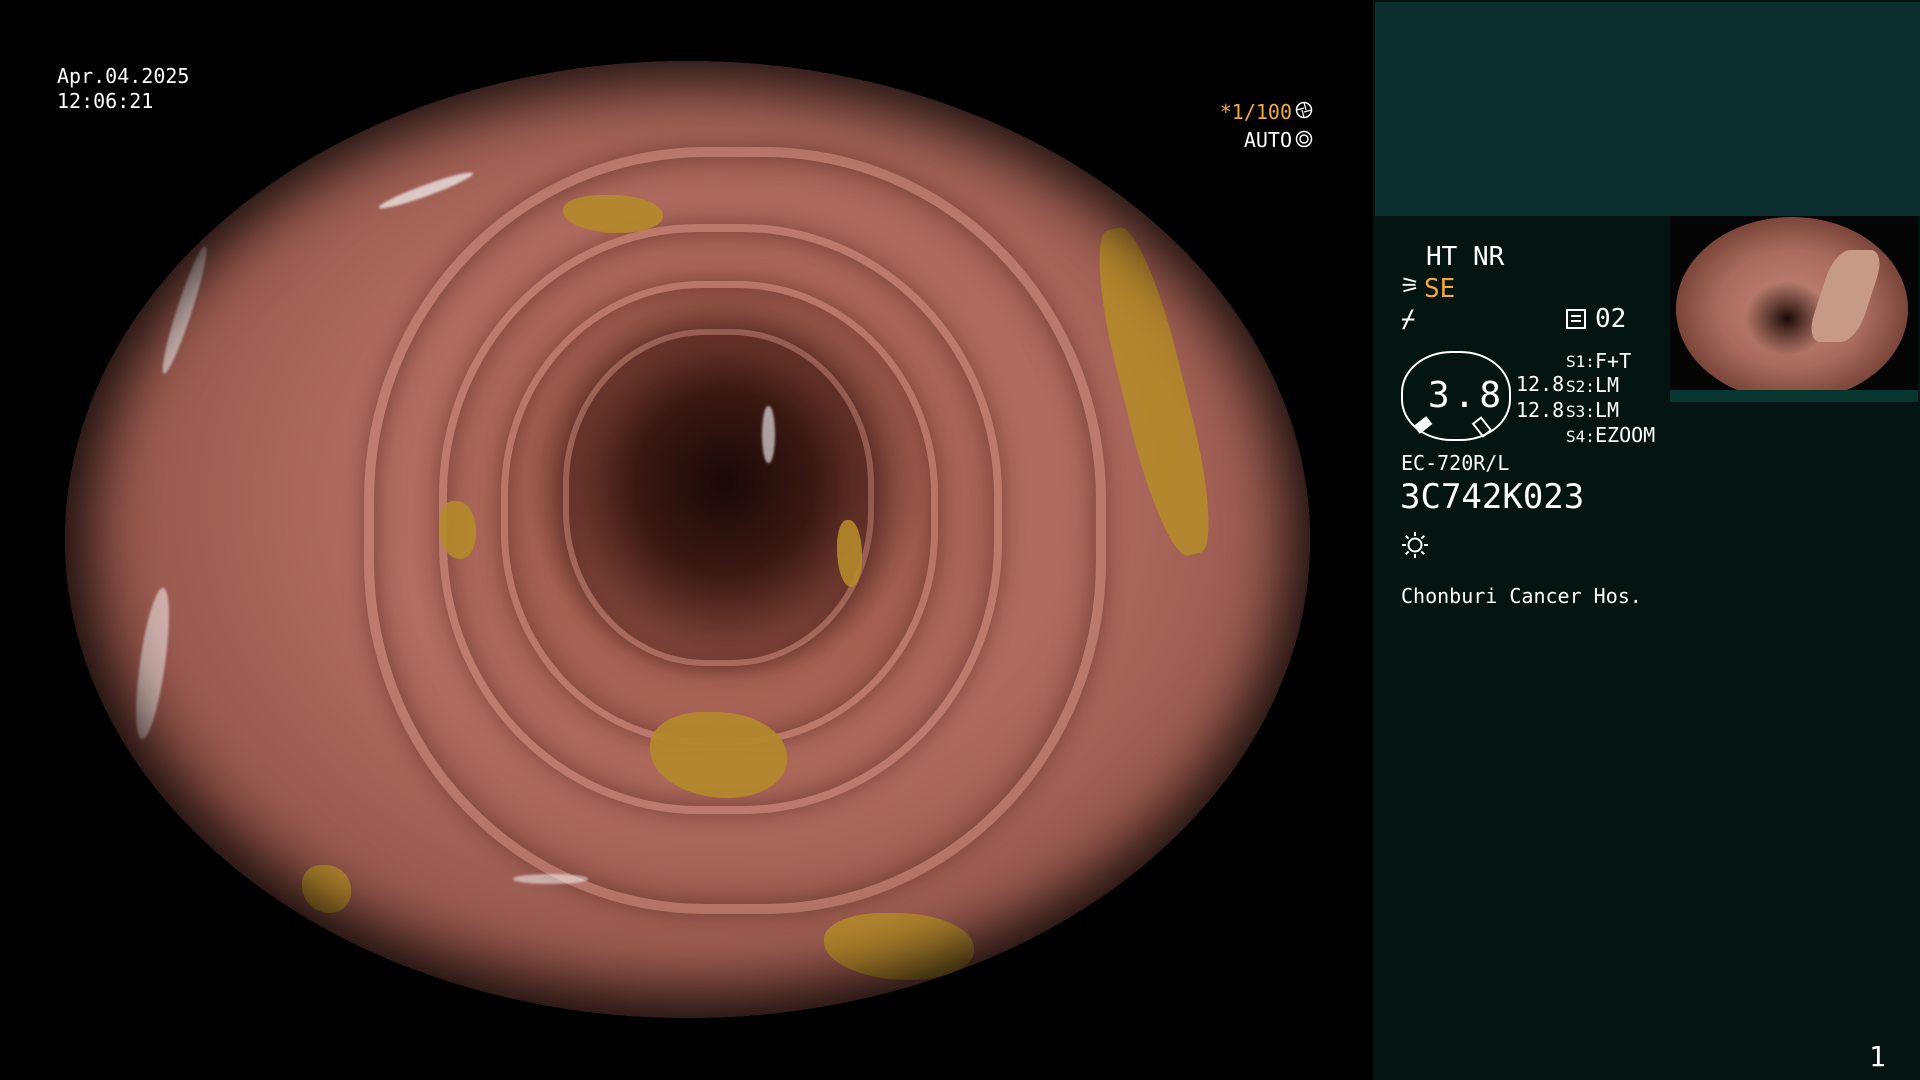 This screenshot has height=1080, width=1920. I want to click on thumbnail-scope-image, so click(1792, 309).